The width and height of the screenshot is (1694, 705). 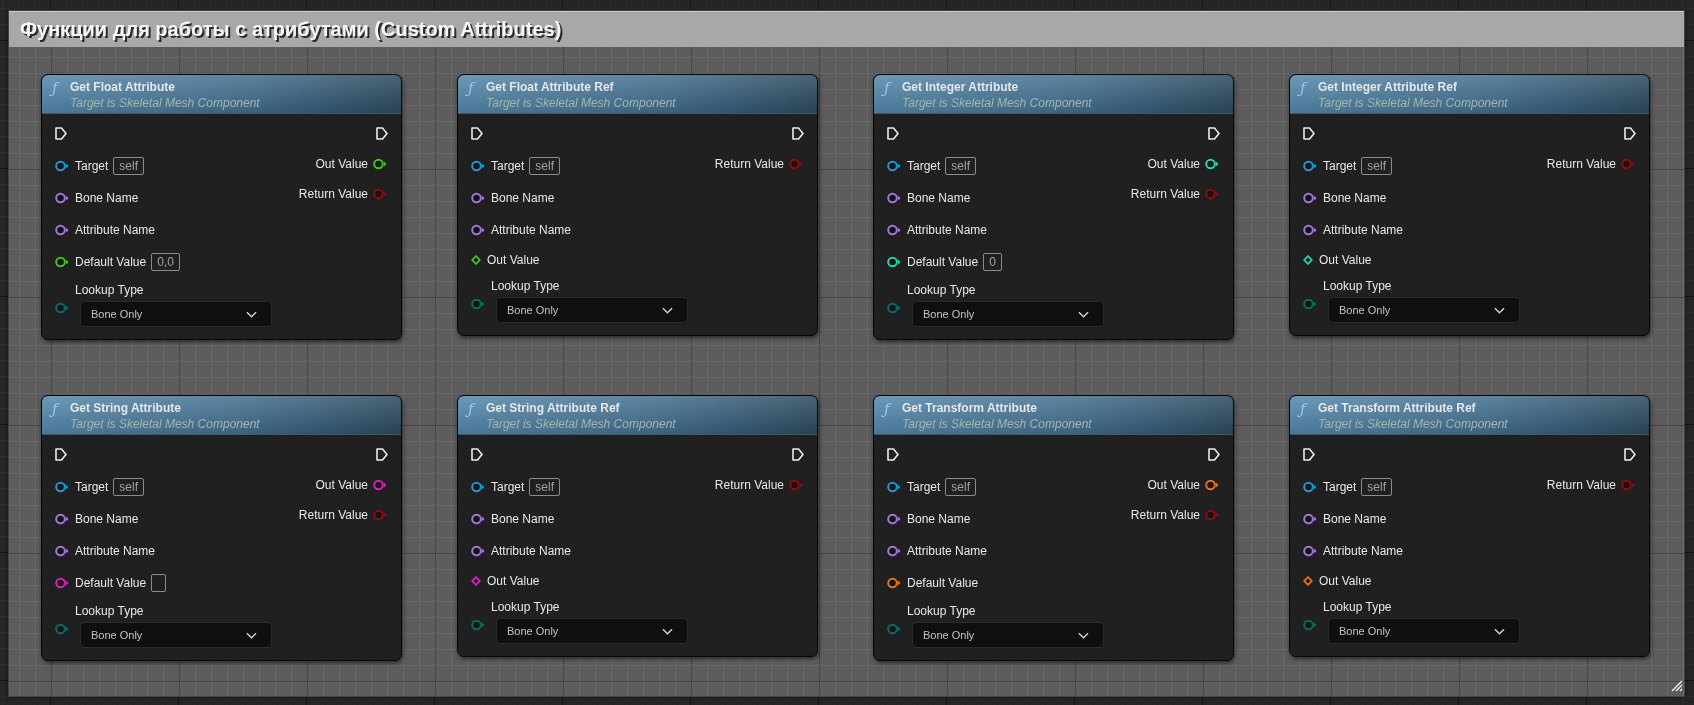 I want to click on value-field, so click(x=159, y=583).